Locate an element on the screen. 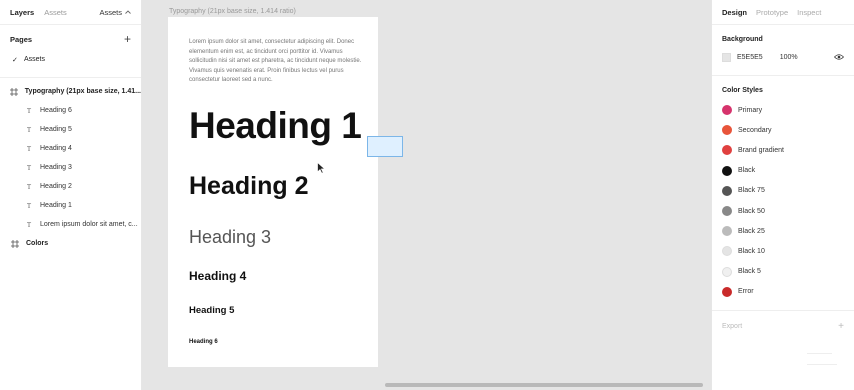  color-style-error: Error is located at coordinates (783, 292).